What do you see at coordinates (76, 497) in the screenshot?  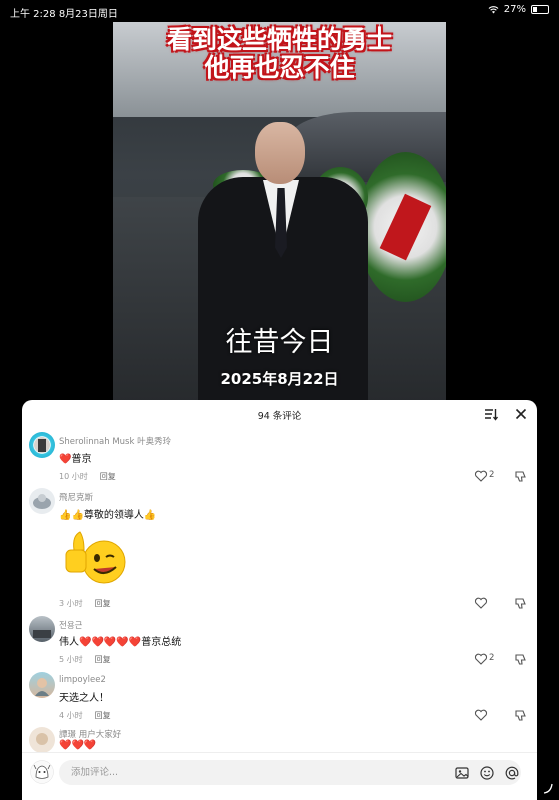 I see `comment-author: 飛尼克斯` at bounding box center [76, 497].